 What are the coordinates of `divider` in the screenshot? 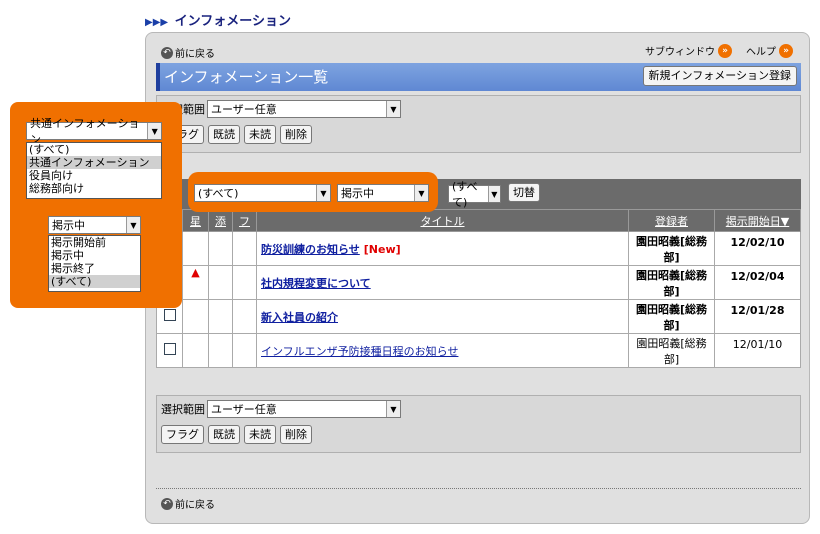 It's located at (478, 488).